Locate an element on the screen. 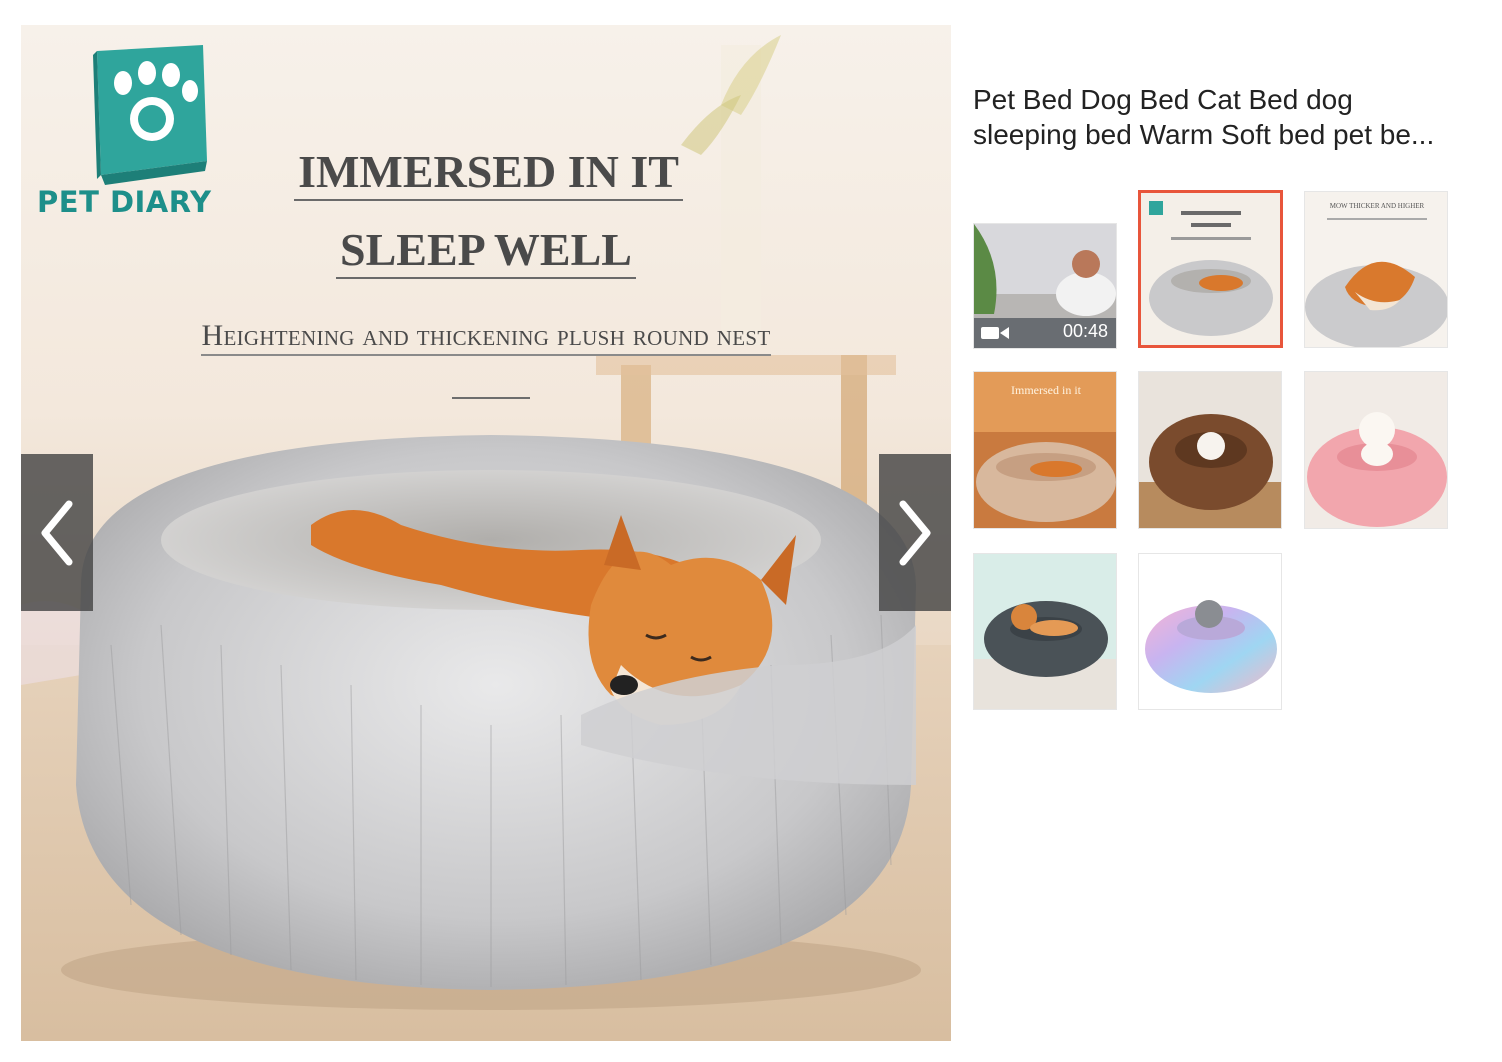 This screenshot has width=1502, height=1062. headline-immersed: IMMERSED IN IT is located at coordinates (486, 173).